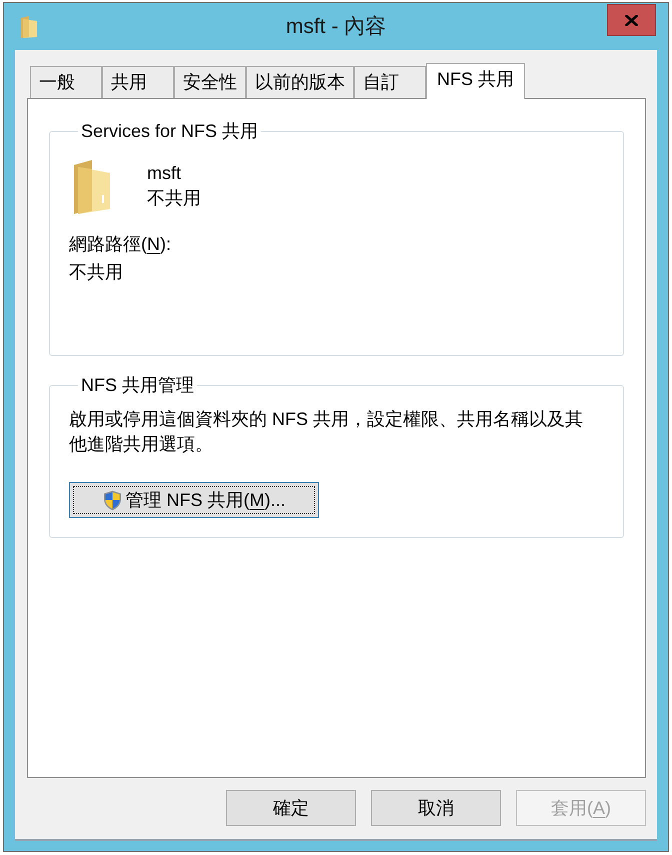 This screenshot has width=672, height=855. I want to click on tab: 共用, so click(138, 82).